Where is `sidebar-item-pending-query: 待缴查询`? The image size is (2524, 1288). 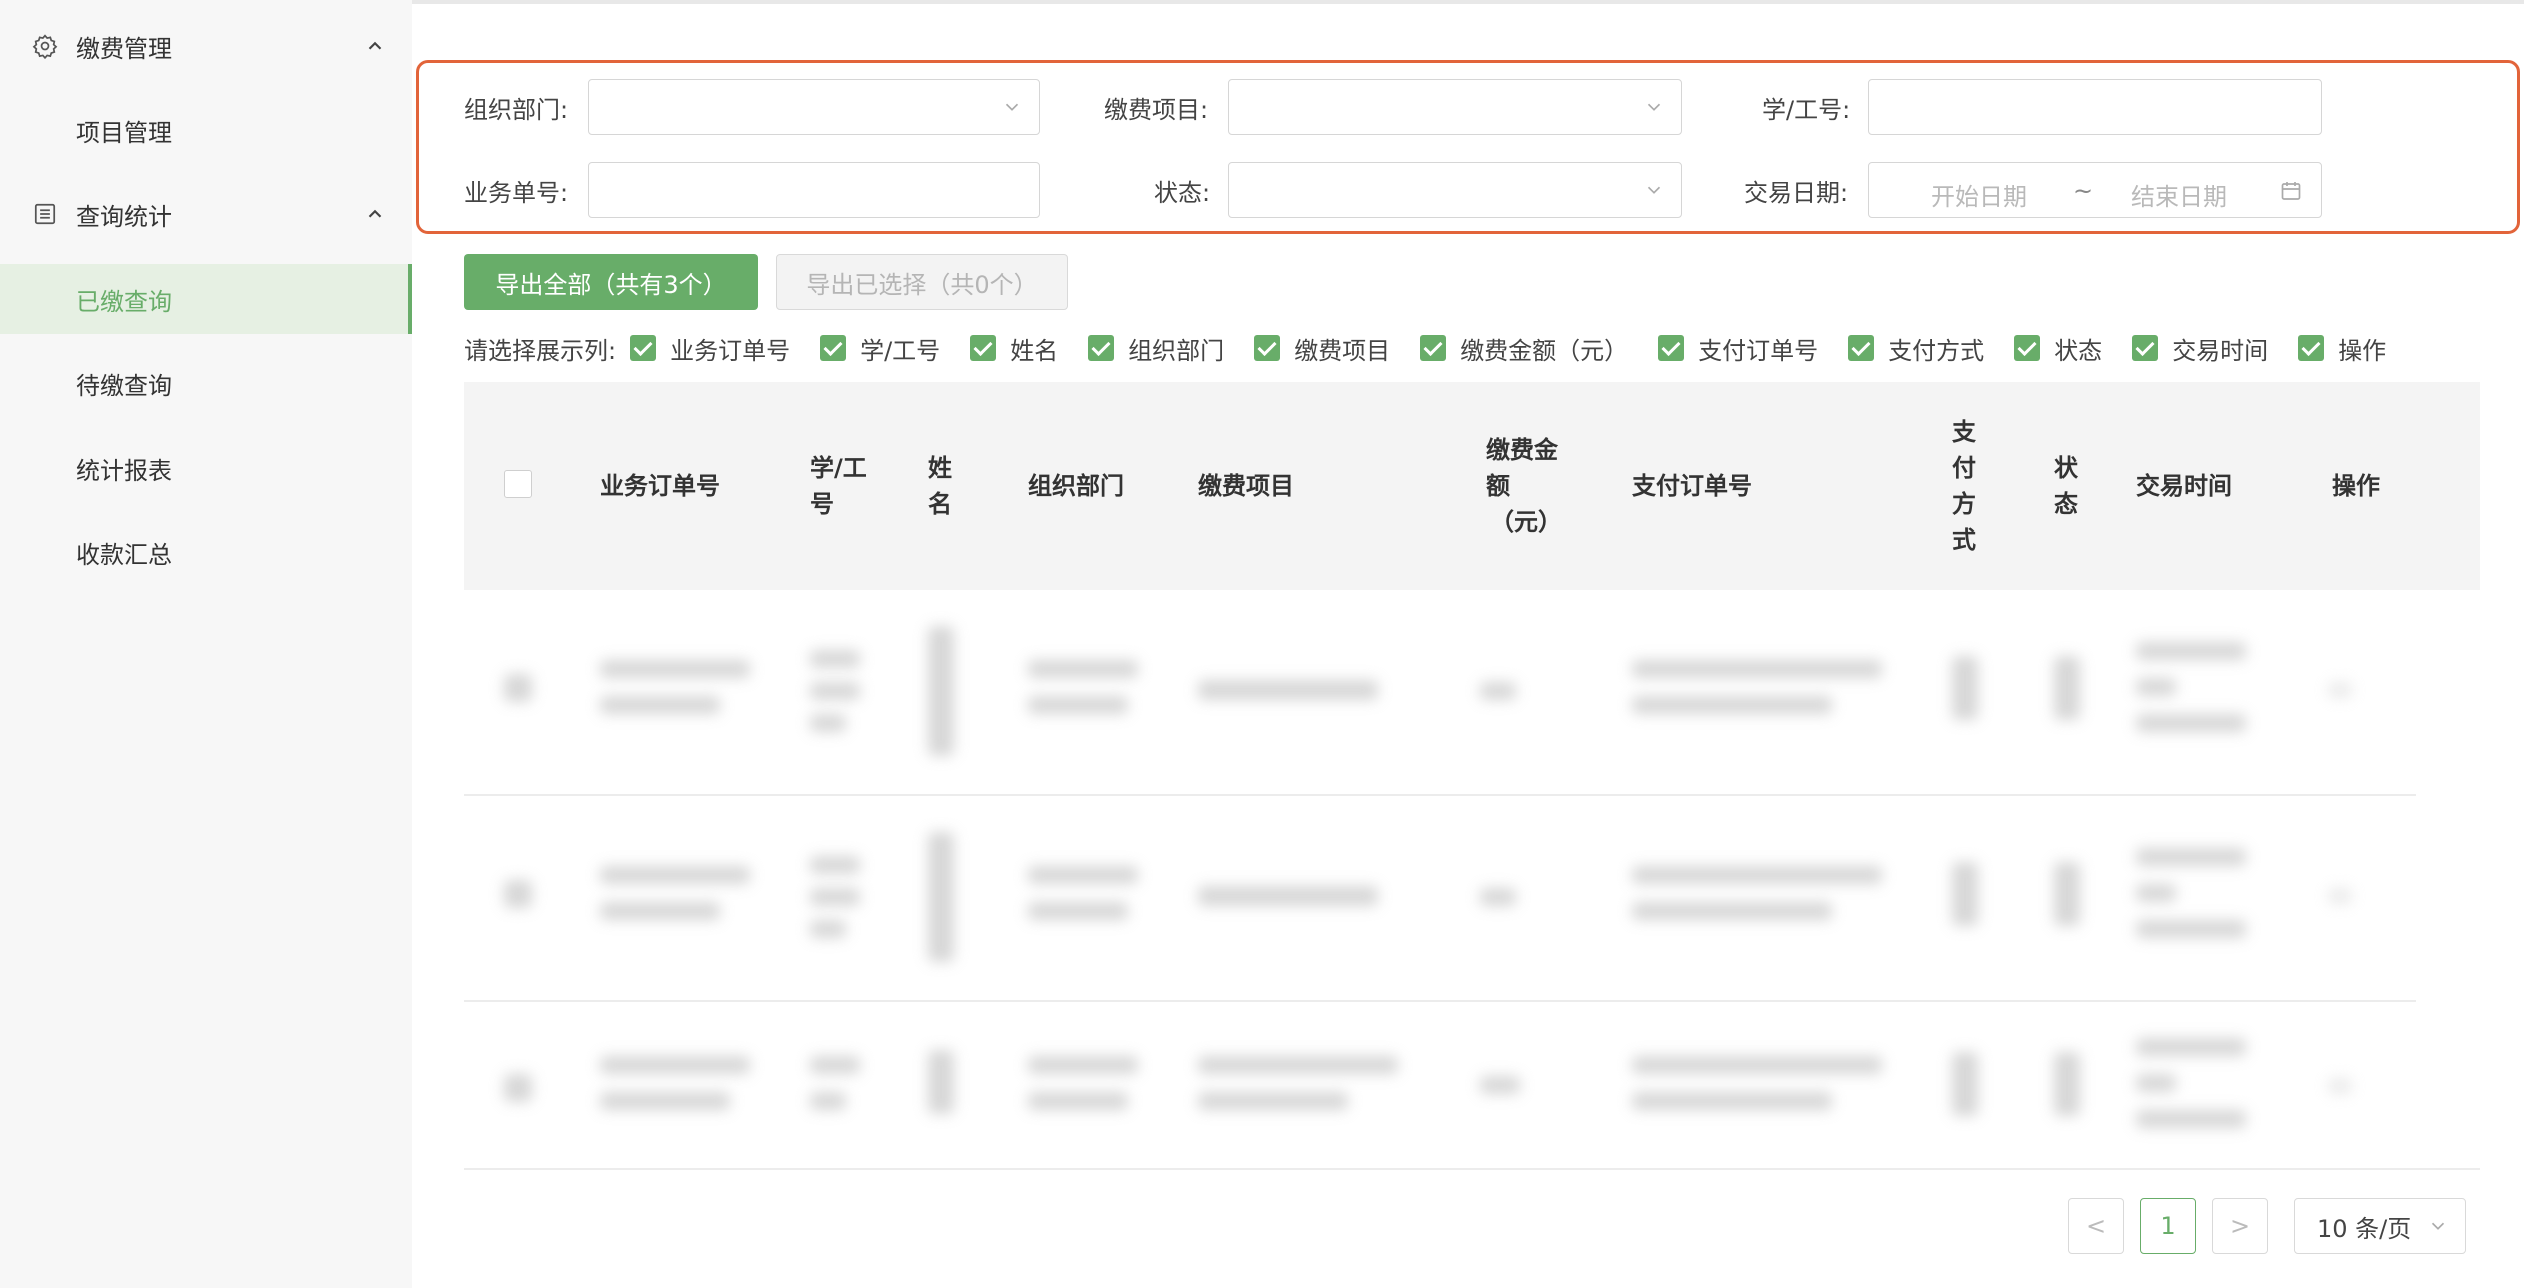 sidebar-item-pending-query: 待缴查询 is located at coordinates (206, 383).